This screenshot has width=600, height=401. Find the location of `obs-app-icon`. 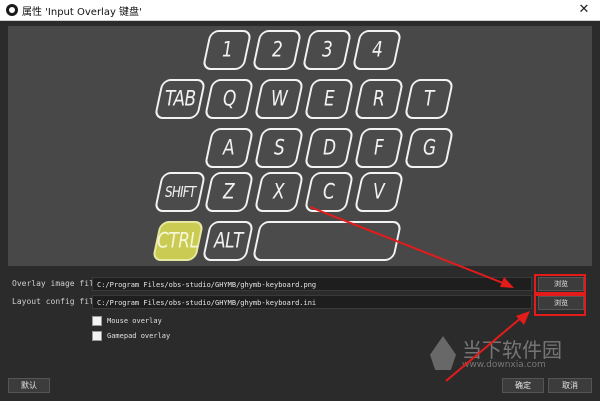

obs-app-icon is located at coordinates (12, 10).